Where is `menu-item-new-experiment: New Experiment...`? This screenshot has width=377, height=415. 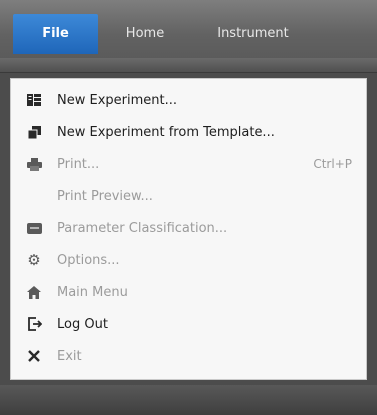
menu-item-new-experiment: New Experiment... is located at coordinates (188, 100).